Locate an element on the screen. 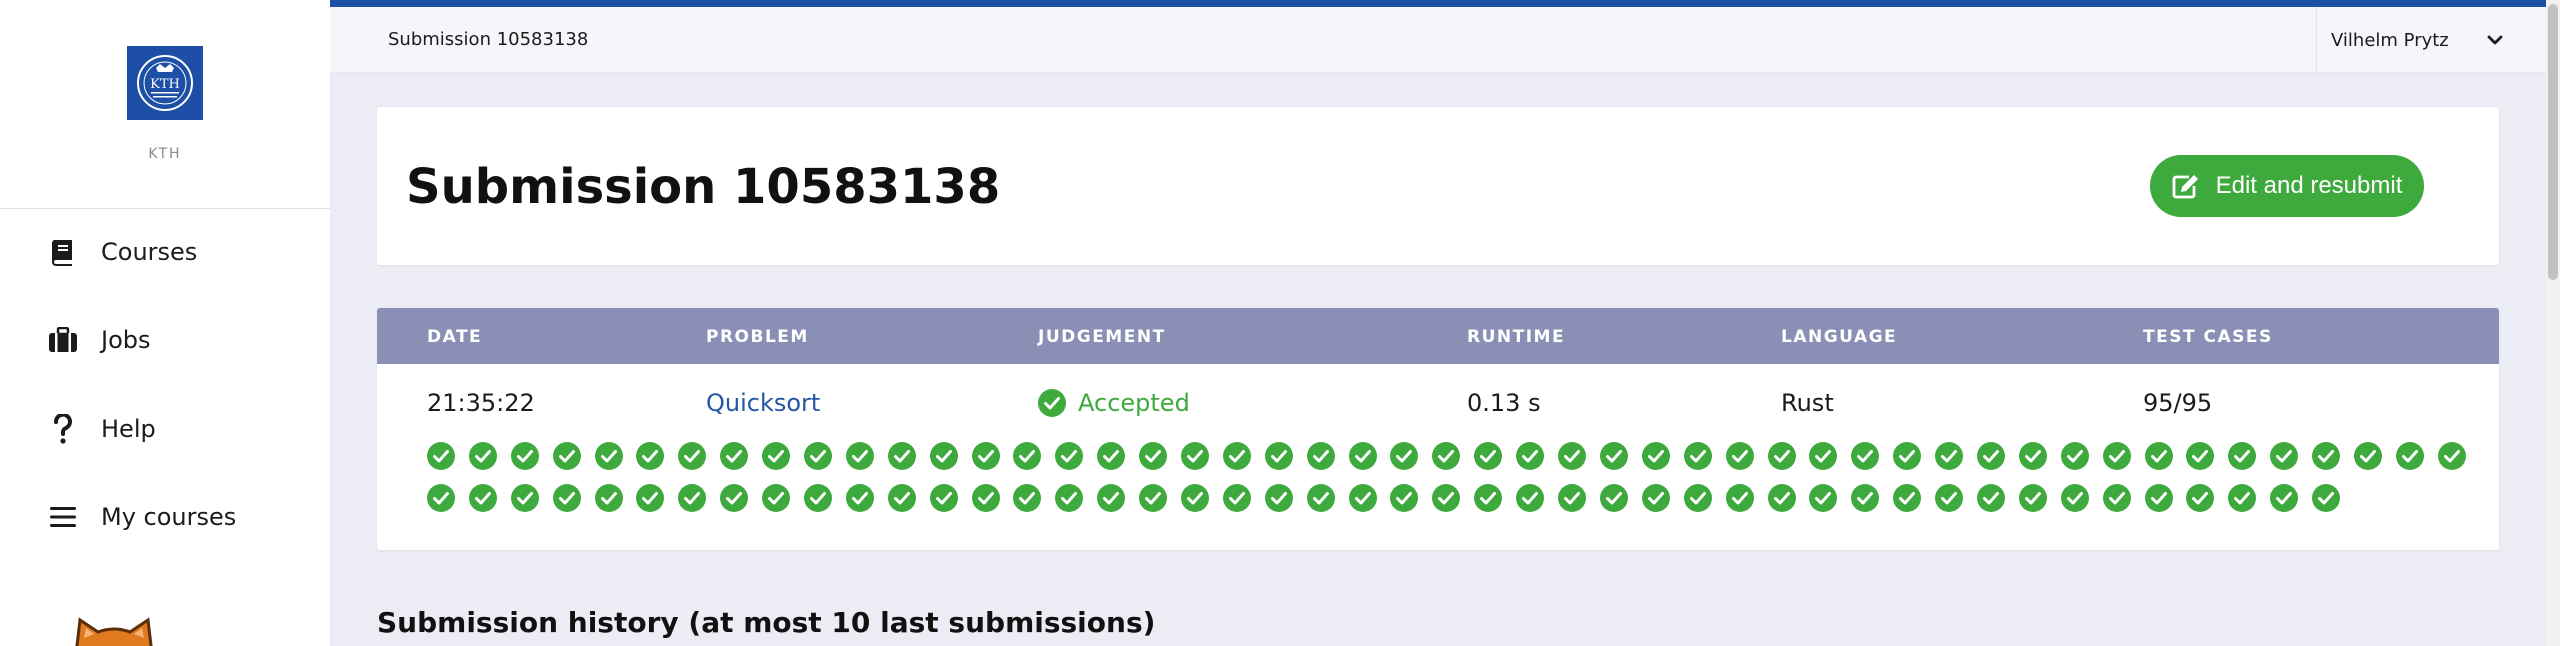  edit-and-resubmit-button: Edit and resubmit is located at coordinates (2287, 186).